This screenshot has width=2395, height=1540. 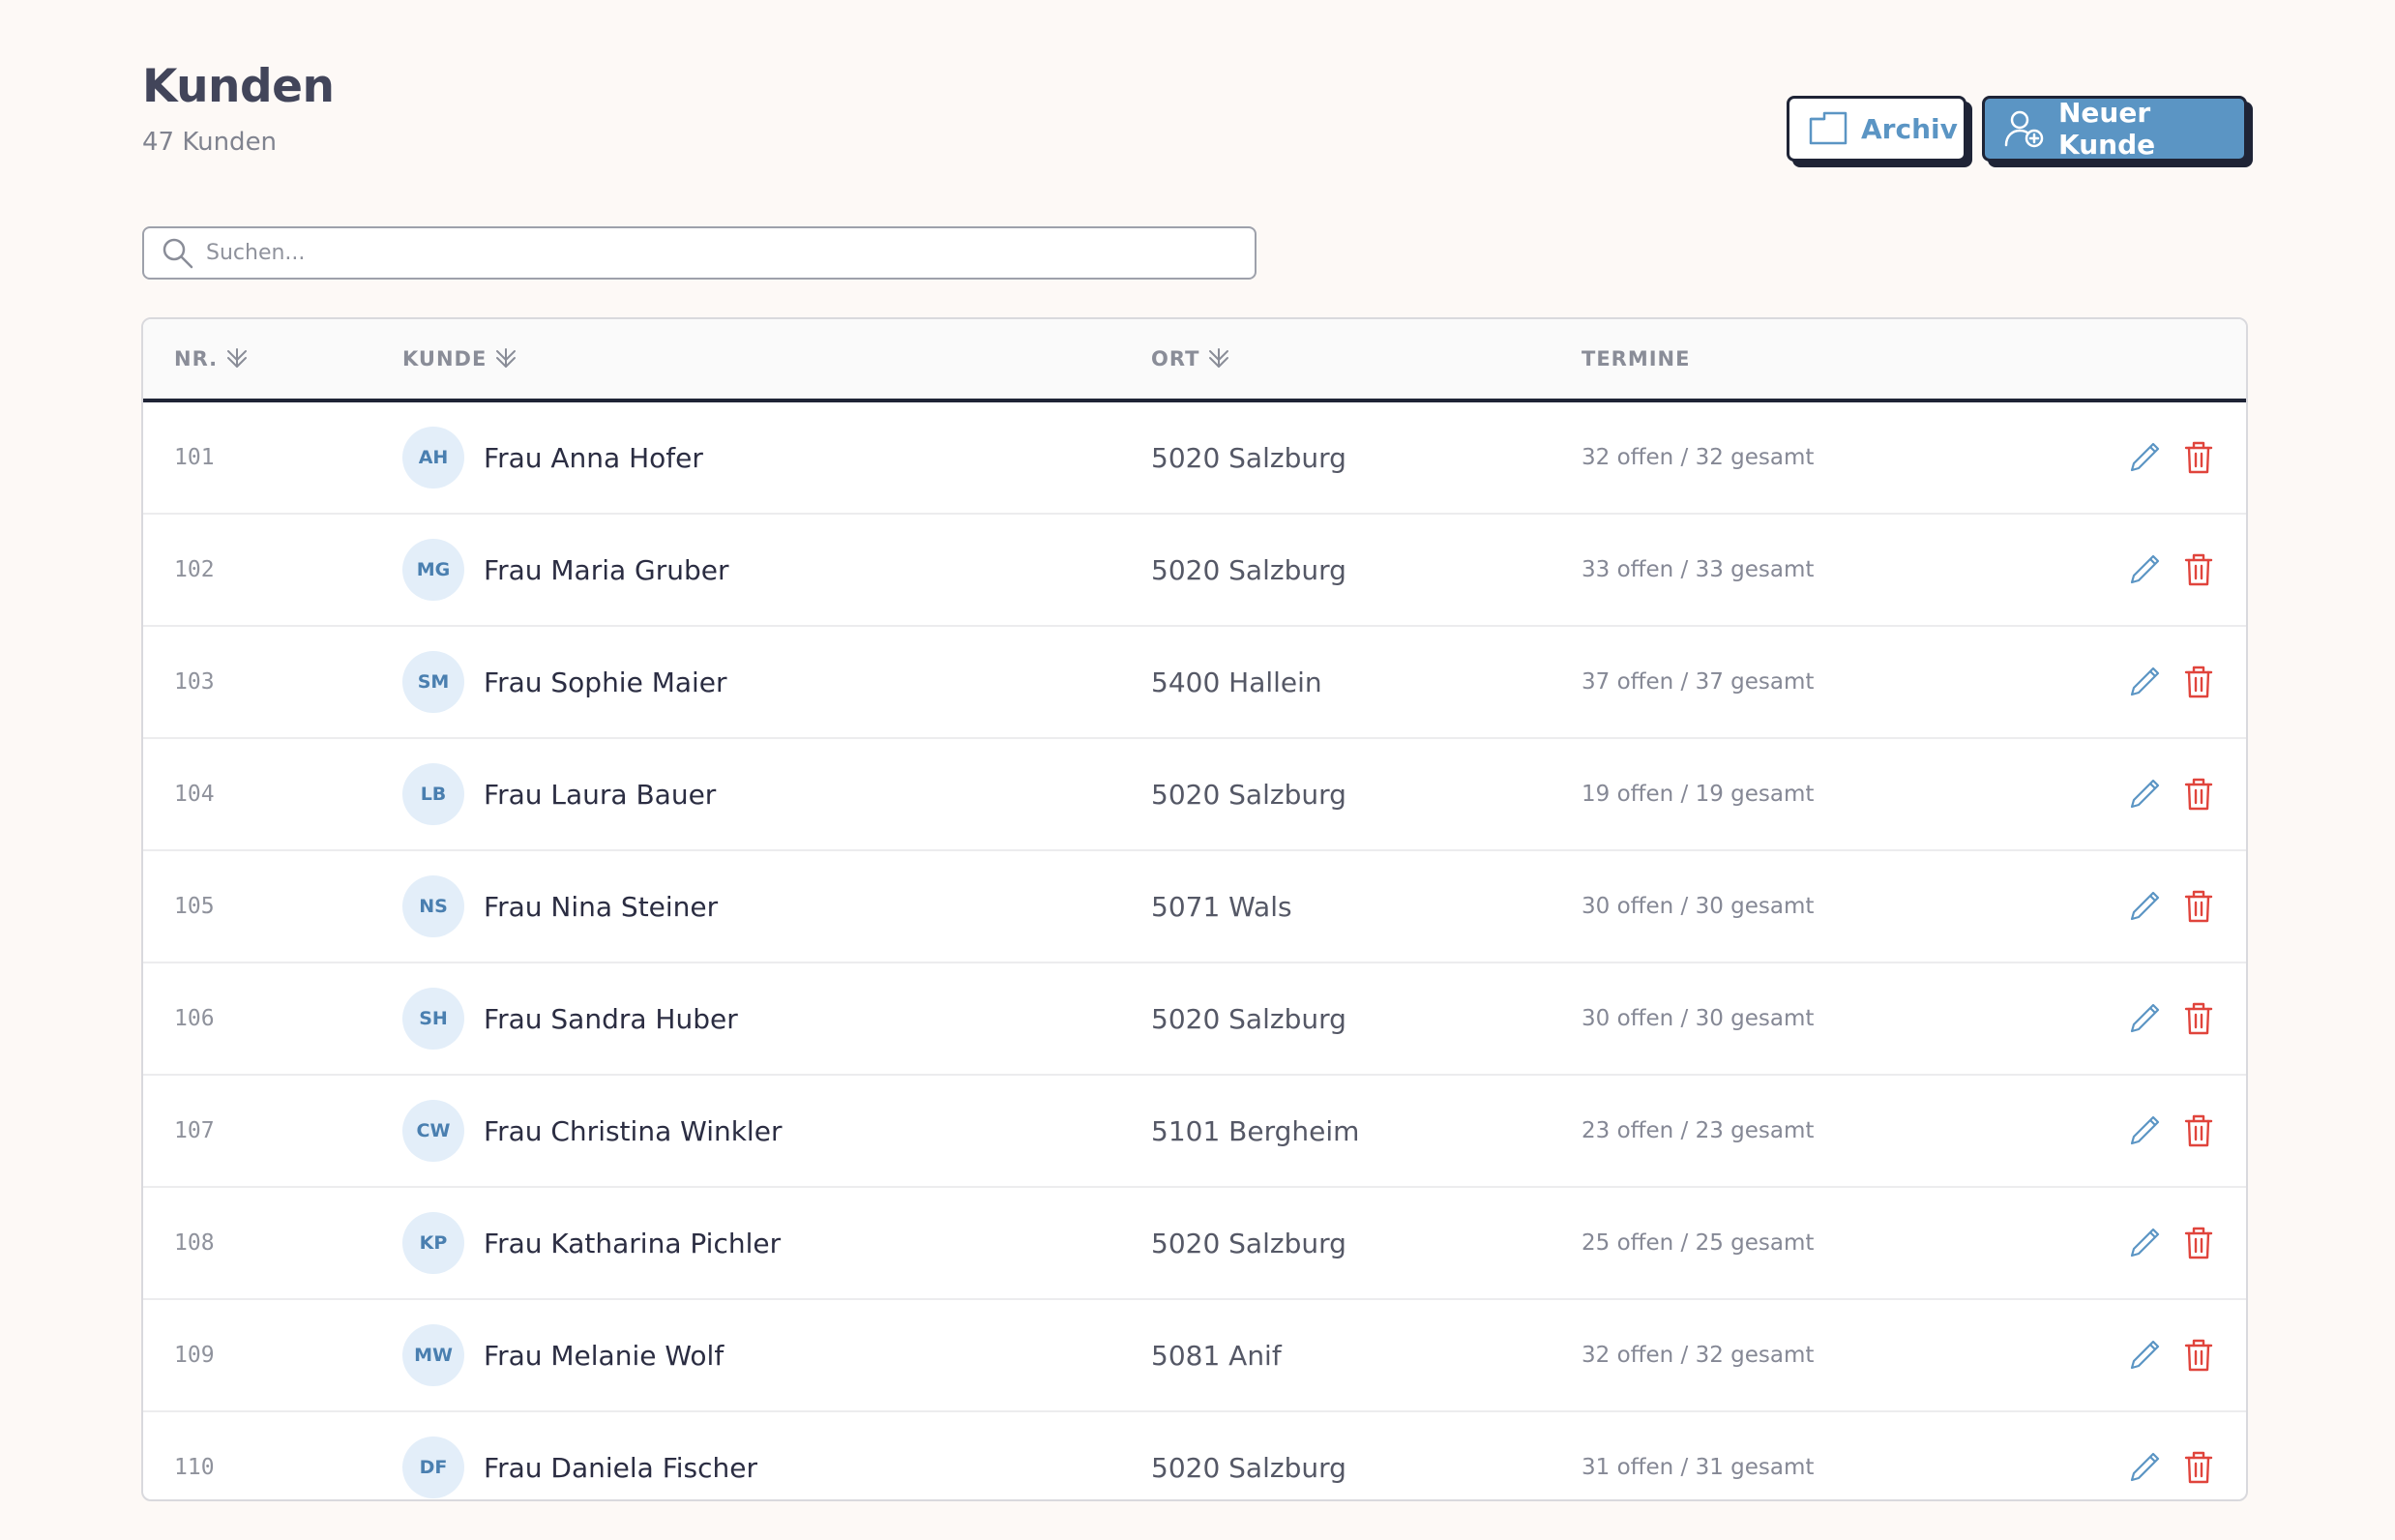 What do you see at coordinates (194, 682) in the screenshot?
I see `customer-number: 103` at bounding box center [194, 682].